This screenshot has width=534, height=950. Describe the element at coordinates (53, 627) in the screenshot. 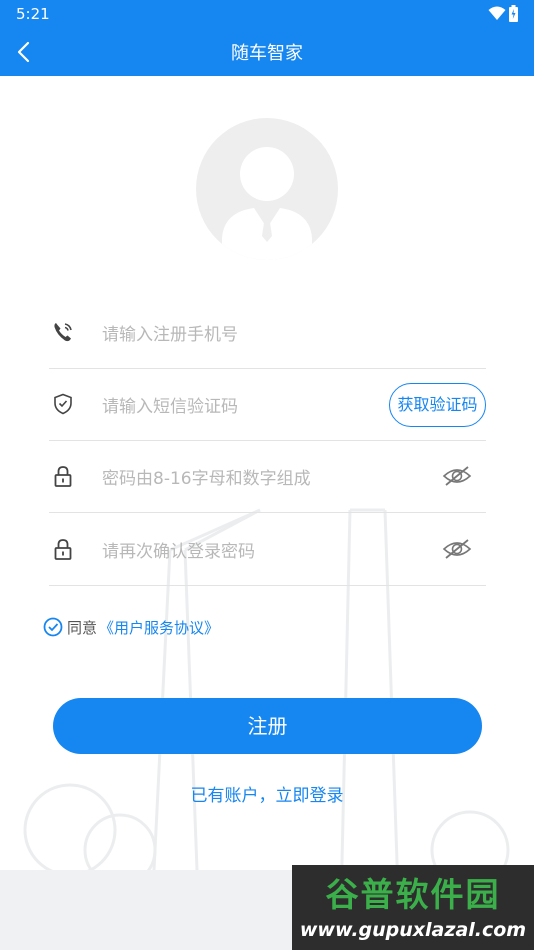

I see `checkbox-checked-icon` at that location.